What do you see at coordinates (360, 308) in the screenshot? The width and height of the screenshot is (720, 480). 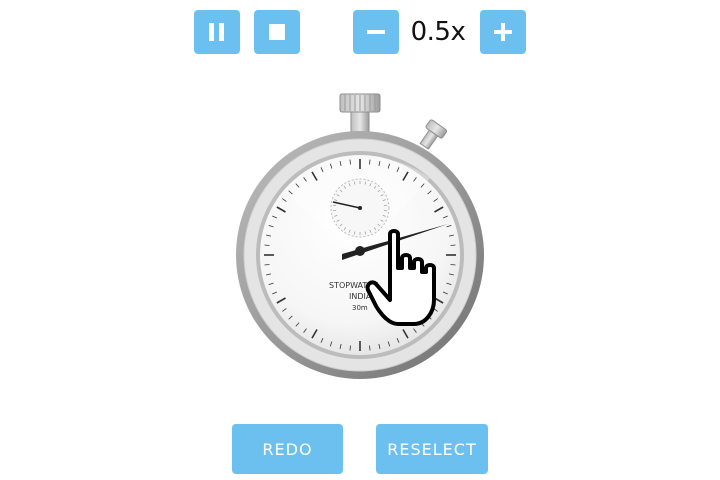 I see `stopwatch-capacity-text: 30m` at bounding box center [360, 308].